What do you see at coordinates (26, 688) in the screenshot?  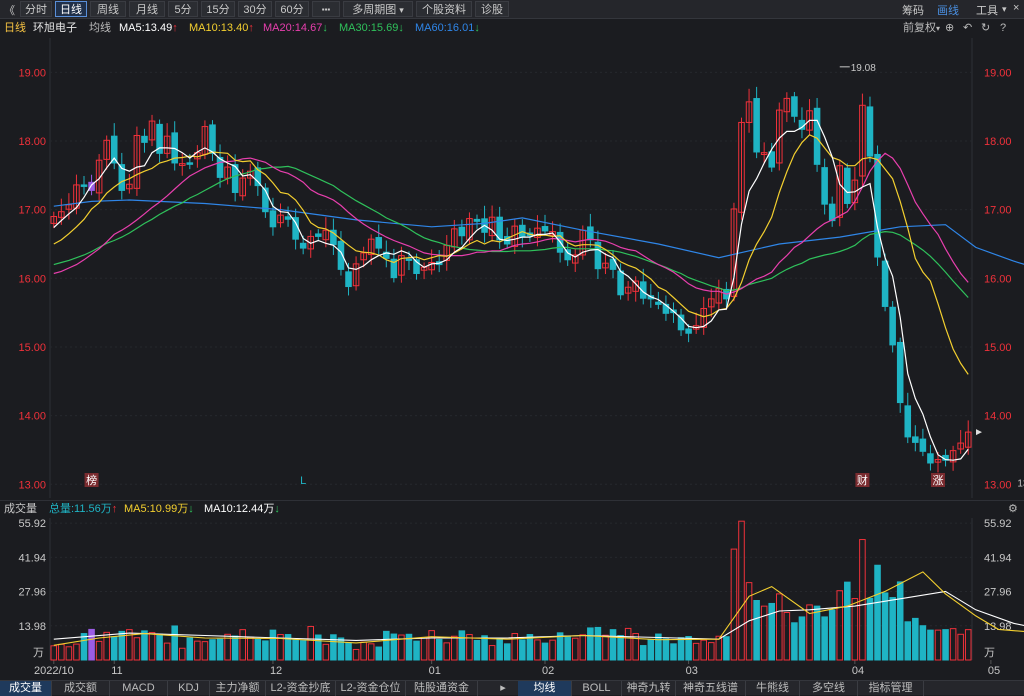 I see `indicator-tab-0: 成交量` at bounding box center [26, 688].